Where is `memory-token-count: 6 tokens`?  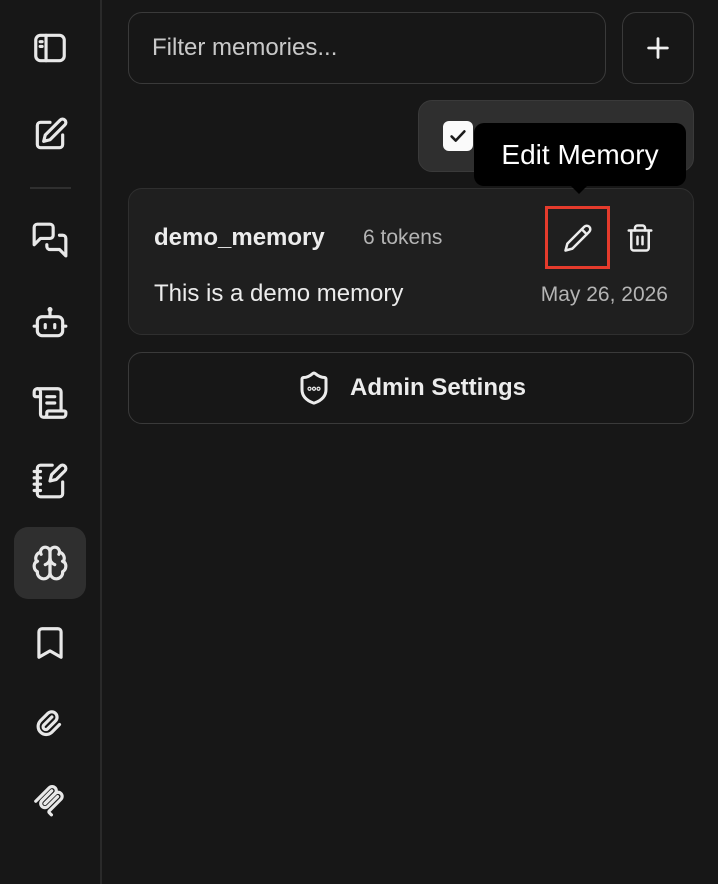 memory-token-count: 6 tokens is located at coordinates (403, 237).